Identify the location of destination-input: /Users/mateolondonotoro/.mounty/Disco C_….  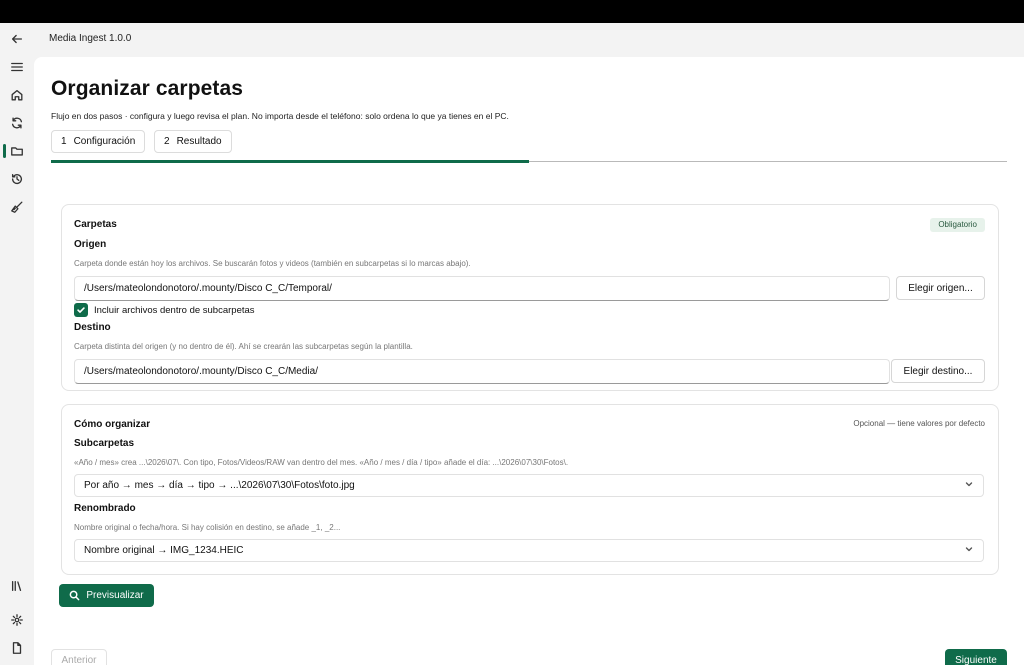
(482, 371).